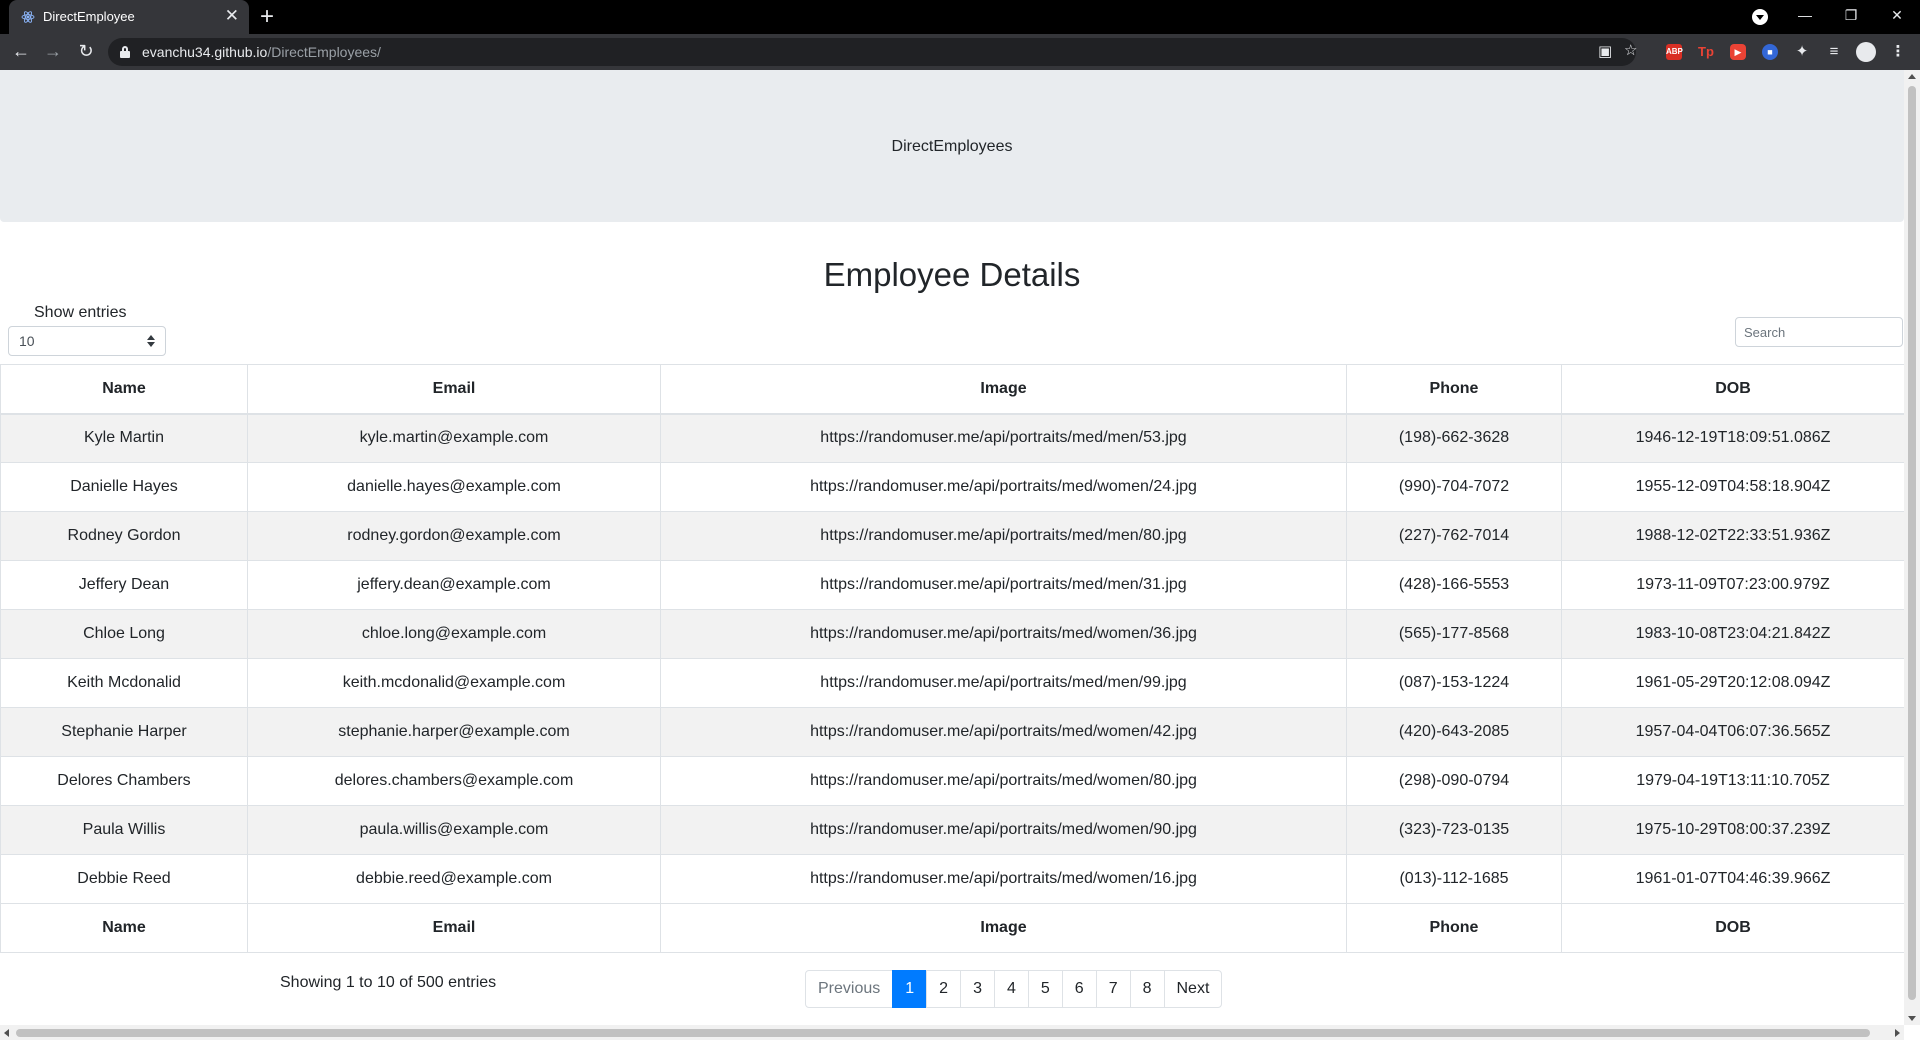  I want to click on scroll-down-icon, so click(1912, 1018).